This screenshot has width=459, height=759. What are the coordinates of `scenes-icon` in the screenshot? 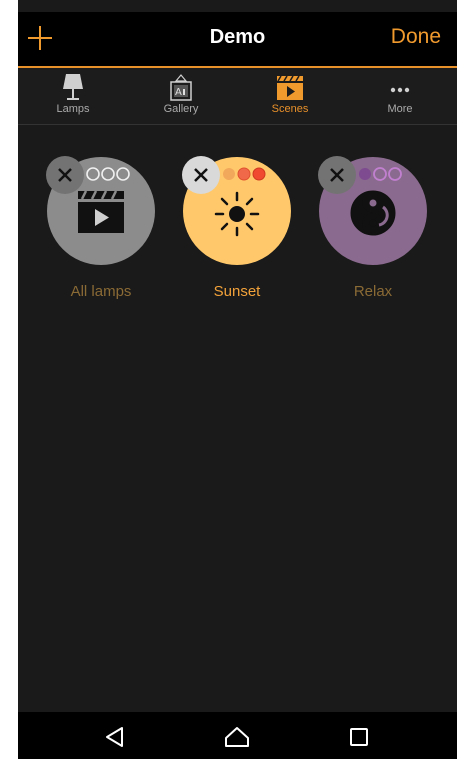 It's located at (290, 87).